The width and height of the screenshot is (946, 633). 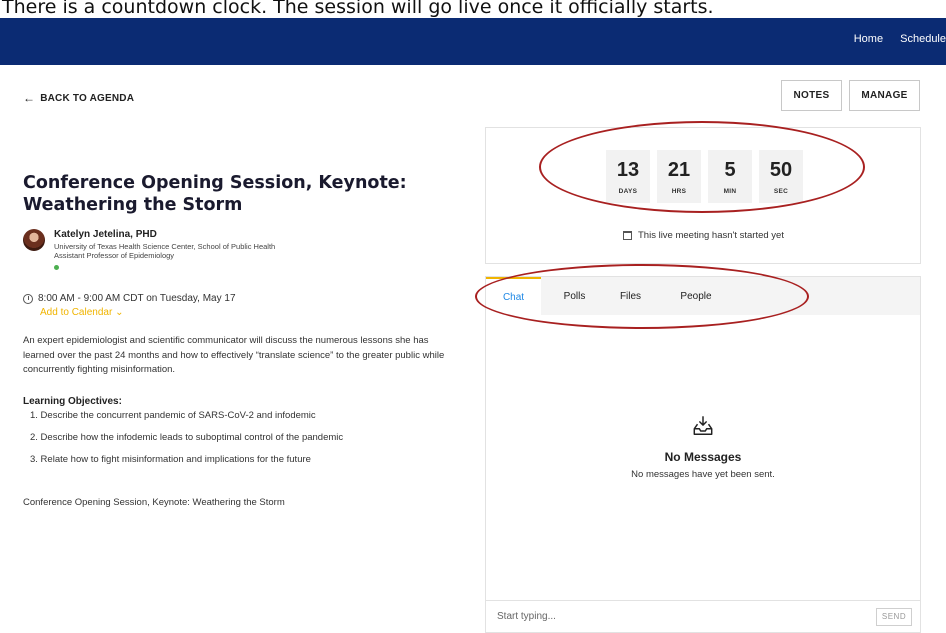 What do you see at coordinates (894, 616) in the screenshot?
I see `send-button: SEND` at bounding box center [894, 616].